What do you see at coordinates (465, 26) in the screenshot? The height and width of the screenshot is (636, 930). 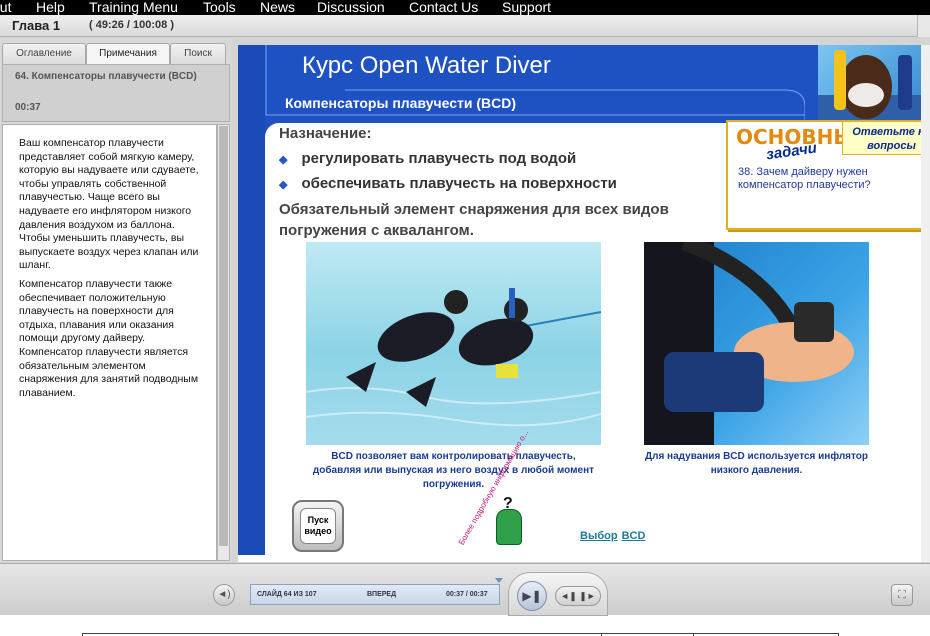 I see `top-strip: Глава 1 ( 49:26 / 100:08 )` at bounding box center [465, 26].